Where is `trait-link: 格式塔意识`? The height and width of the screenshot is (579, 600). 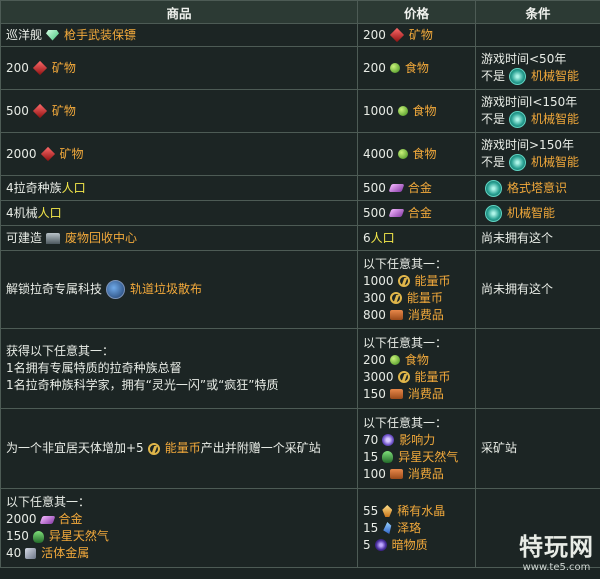 trait-link: 格式塔意识 is located at coordinates (537, 188).